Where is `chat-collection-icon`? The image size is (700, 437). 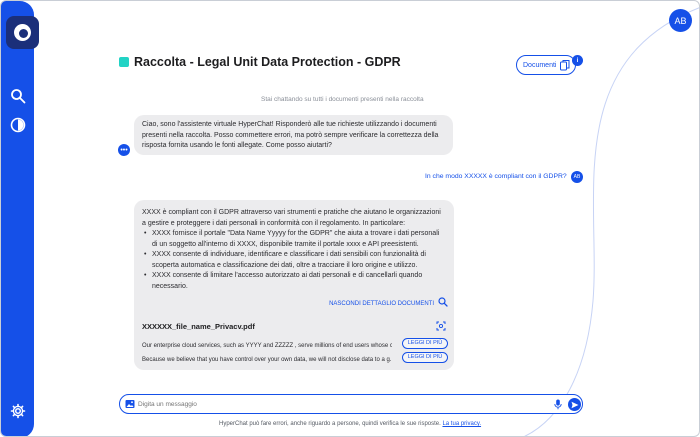 chat-collection-icon is located at coordinates (17, 124).